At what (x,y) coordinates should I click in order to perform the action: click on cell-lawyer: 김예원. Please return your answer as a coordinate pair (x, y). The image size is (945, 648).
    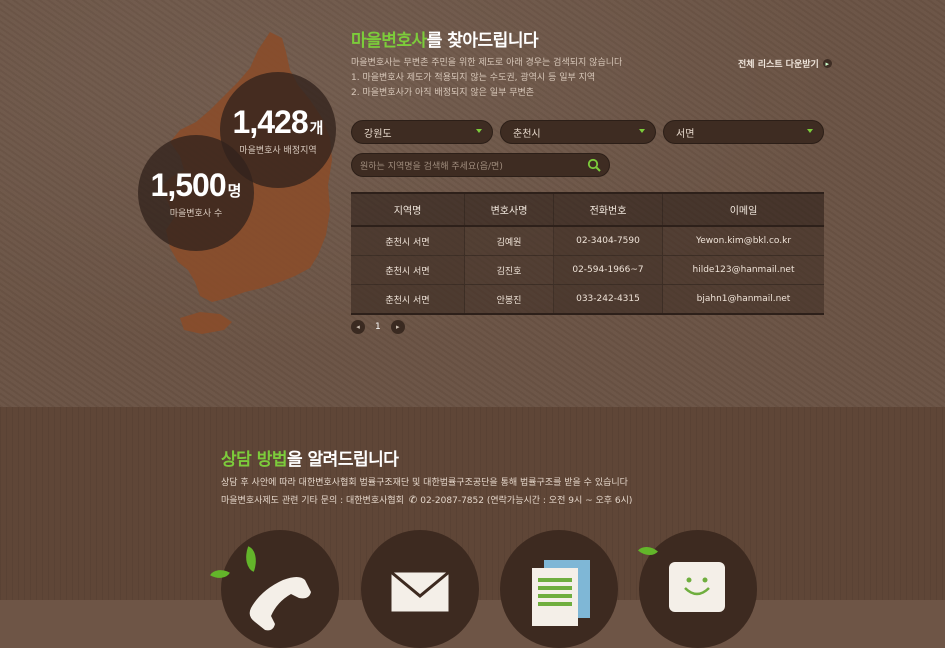
    Looking at the image, I should click on (509, 241).